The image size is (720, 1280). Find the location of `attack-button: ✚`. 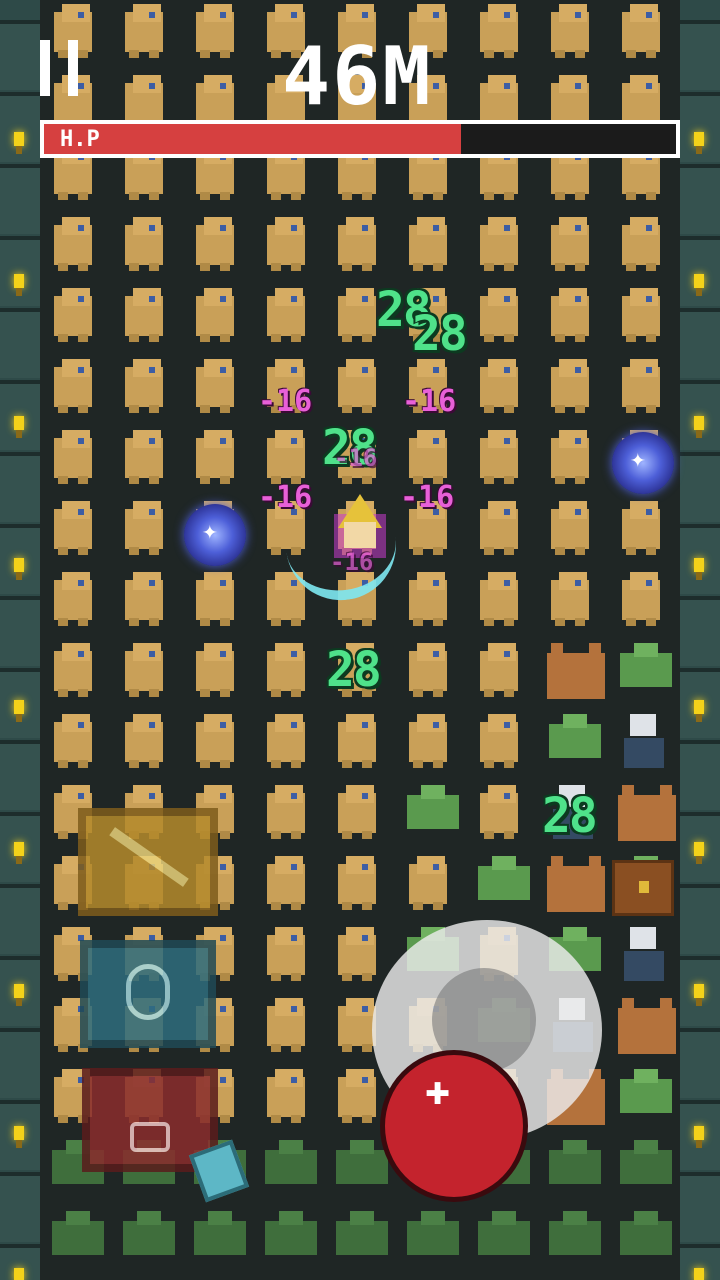

attack-button: ✚ is located at coordinates (454, 1126).